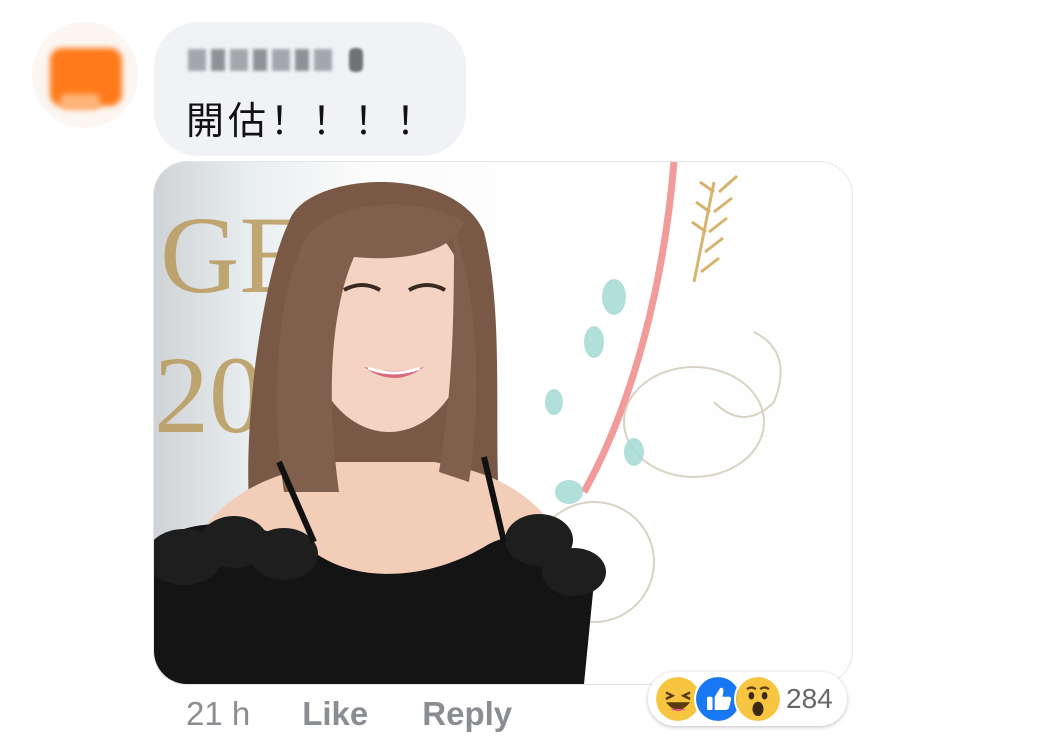  Describe the element at coordinates (714, 228) in the screenshot. I see `backdrop-leaves` at that location.